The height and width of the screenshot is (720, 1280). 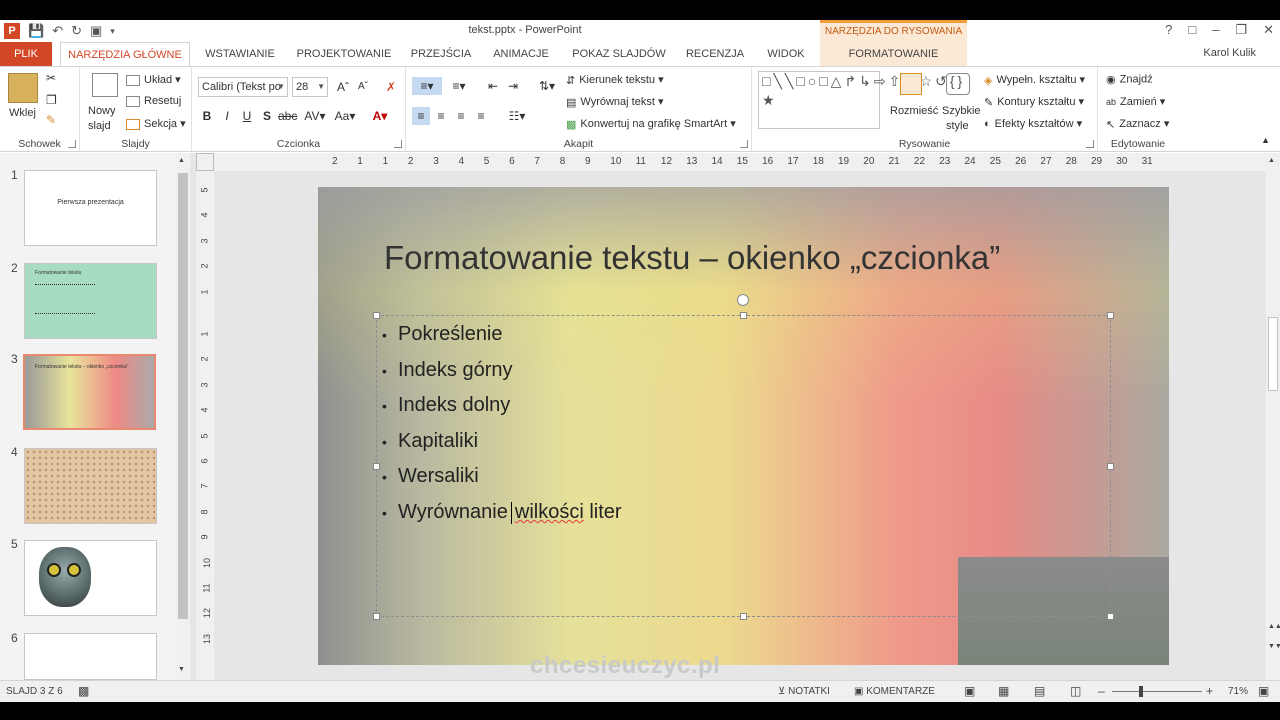 What do you see at coordinates (36, 31) in the screenshot?
I see `save-icon: 💾` at bounding box center [36, 31].